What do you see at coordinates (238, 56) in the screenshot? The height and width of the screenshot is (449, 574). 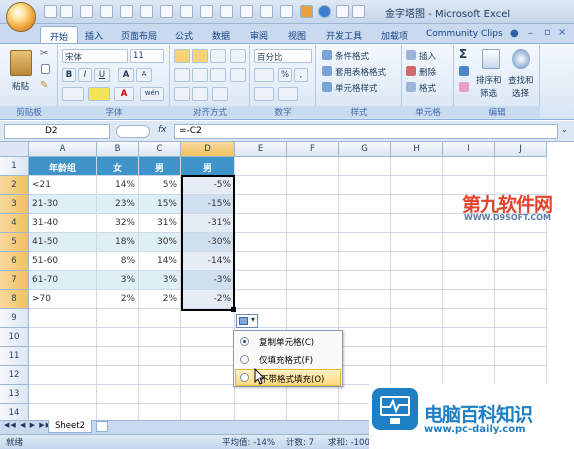 I see `orientation-icon` at bounding box center [238, 56].